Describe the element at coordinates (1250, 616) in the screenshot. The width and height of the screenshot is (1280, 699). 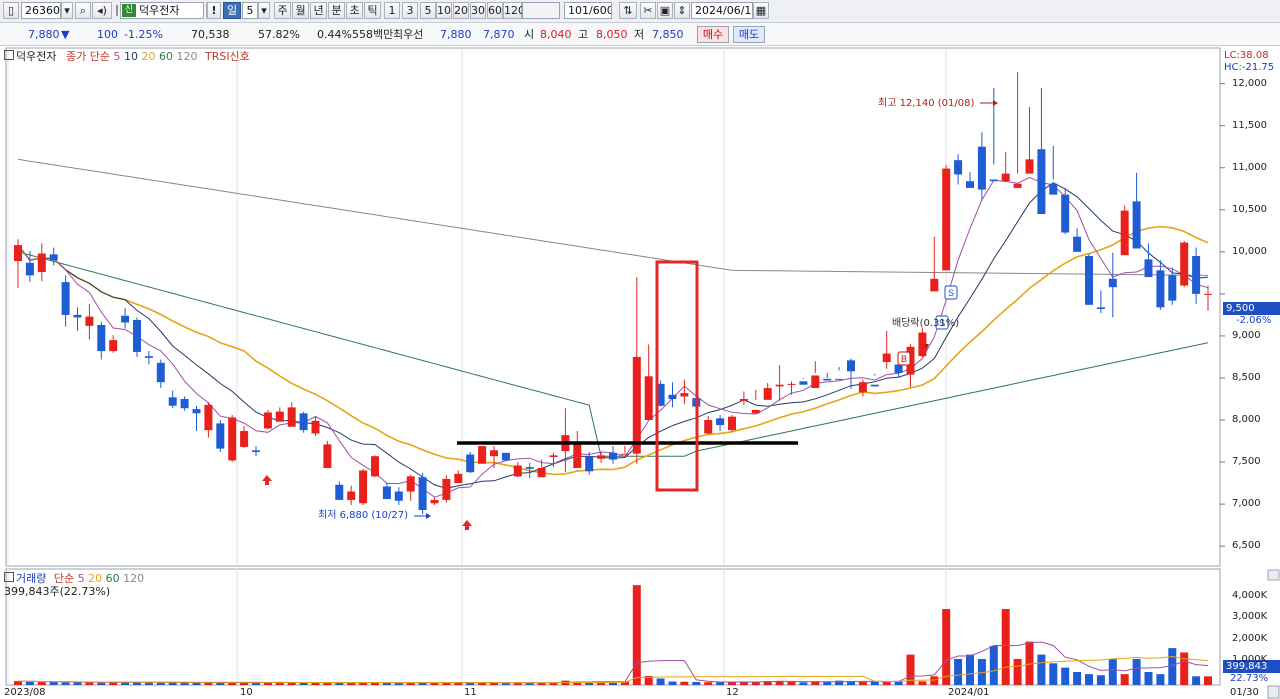
I see `volume-tick-label: 3,000K` at that location.